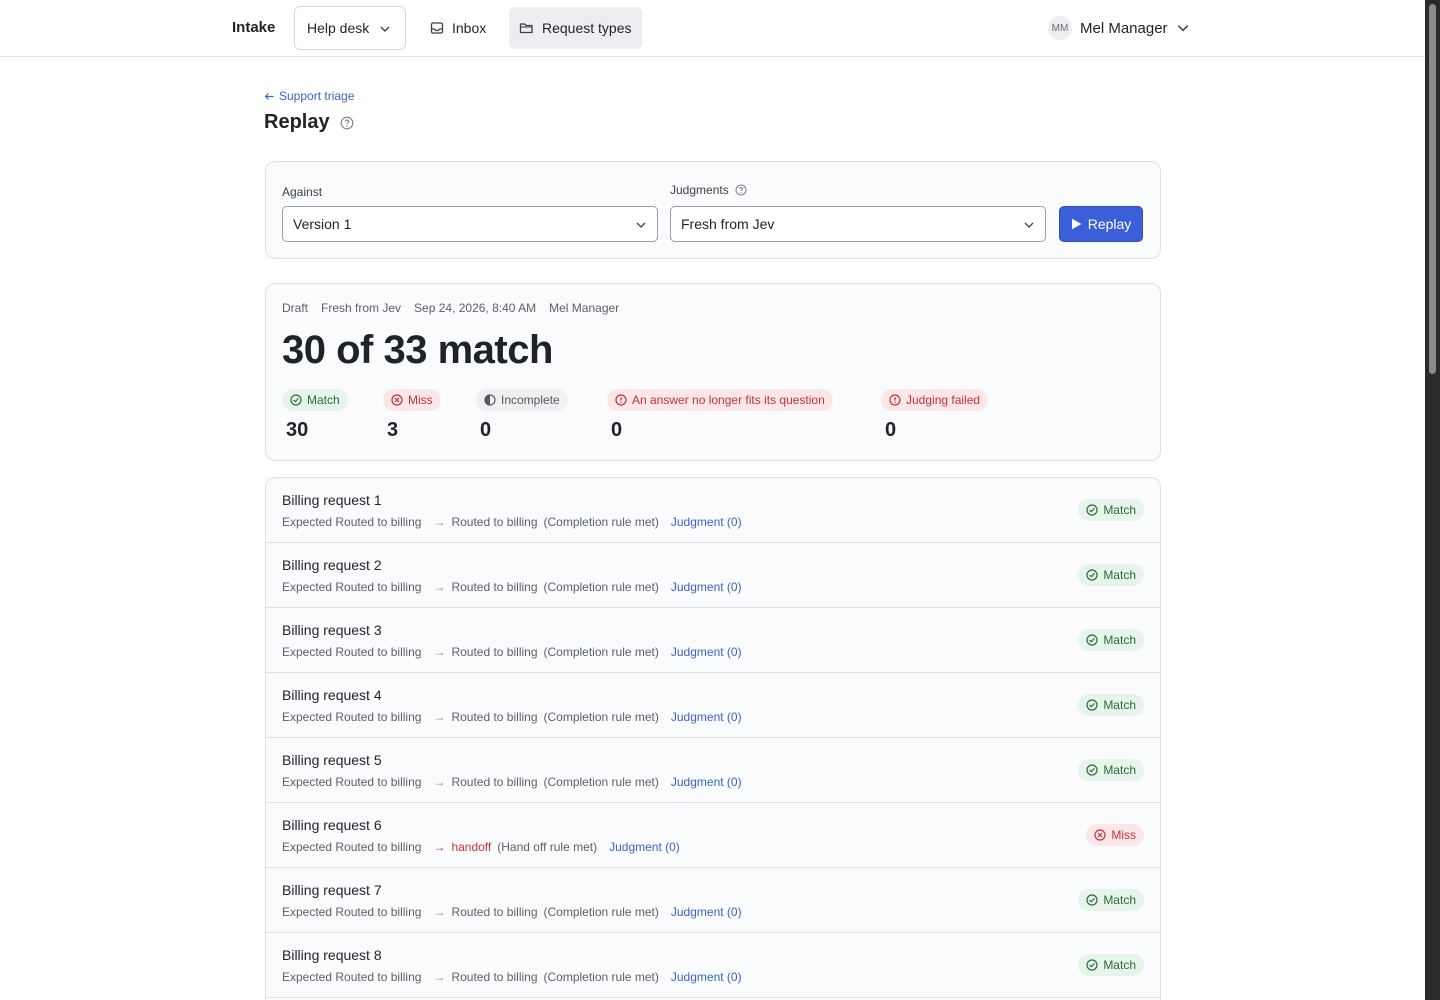 The height and width of the screenshot is (1000, 1440). I want to click on nav-inbox: Inbox, so click(458, 28).